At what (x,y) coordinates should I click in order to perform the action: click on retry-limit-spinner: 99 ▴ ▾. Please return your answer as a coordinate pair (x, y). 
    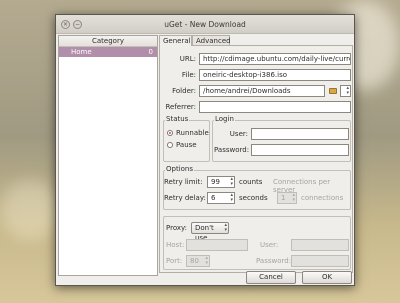
    Looking at the image, I should click on (221, 182).